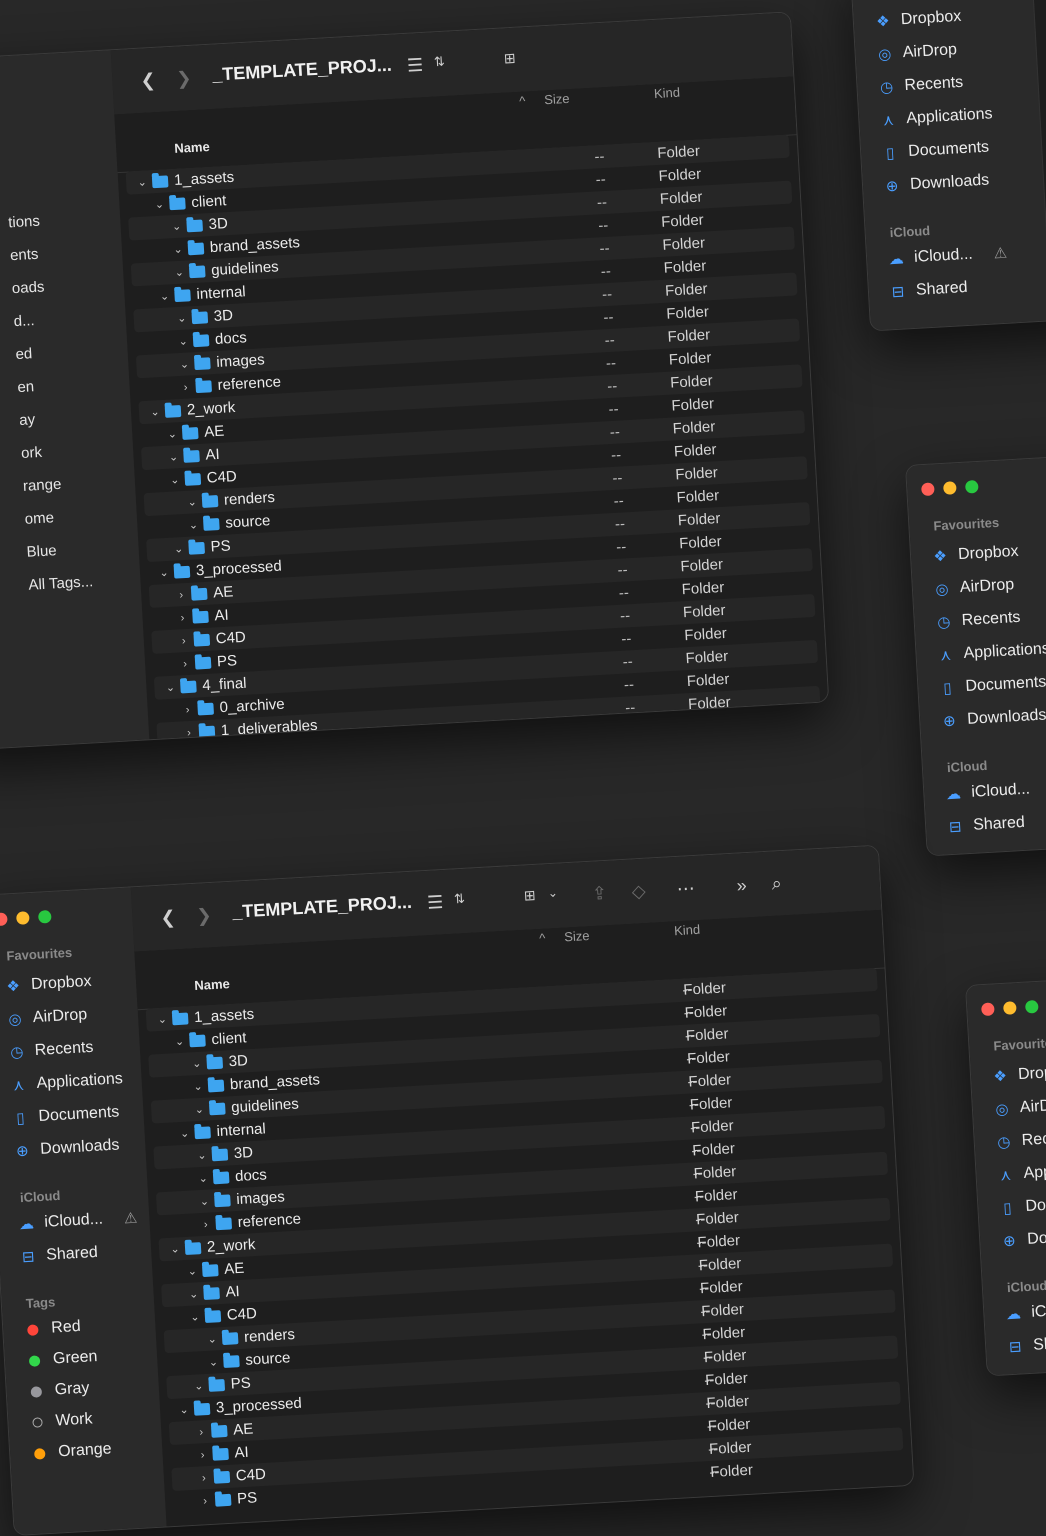 This screenshot has width=1046, height=1536. Describe the element at coordinates (212, 984) in the screenshot. I see `name-column-header: Name` at that location.